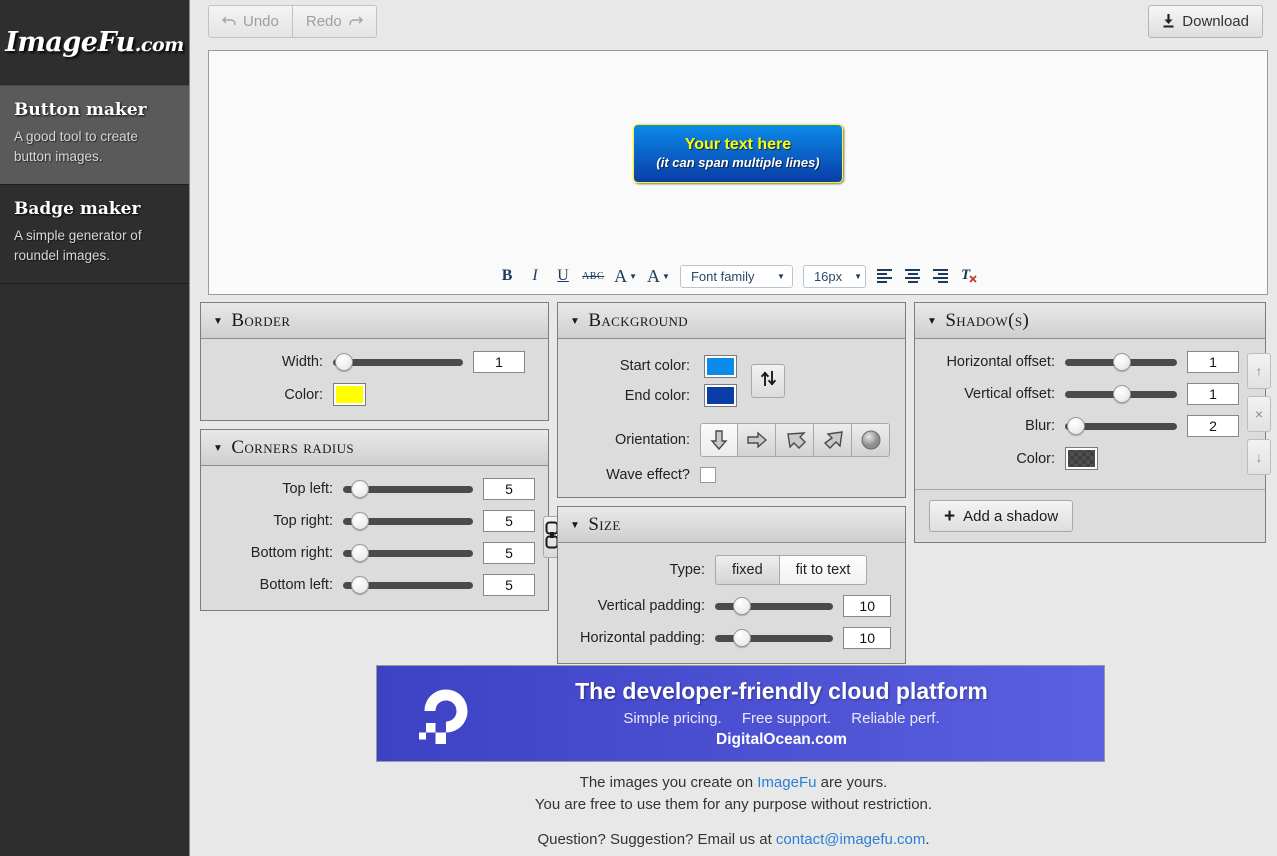  I want to click on horizontal-padding-slider, so click(774, 638).